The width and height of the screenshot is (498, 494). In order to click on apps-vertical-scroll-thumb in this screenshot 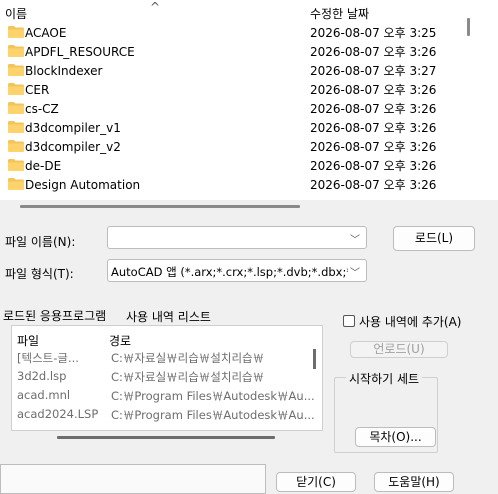, I will do `click(314, 359)`.